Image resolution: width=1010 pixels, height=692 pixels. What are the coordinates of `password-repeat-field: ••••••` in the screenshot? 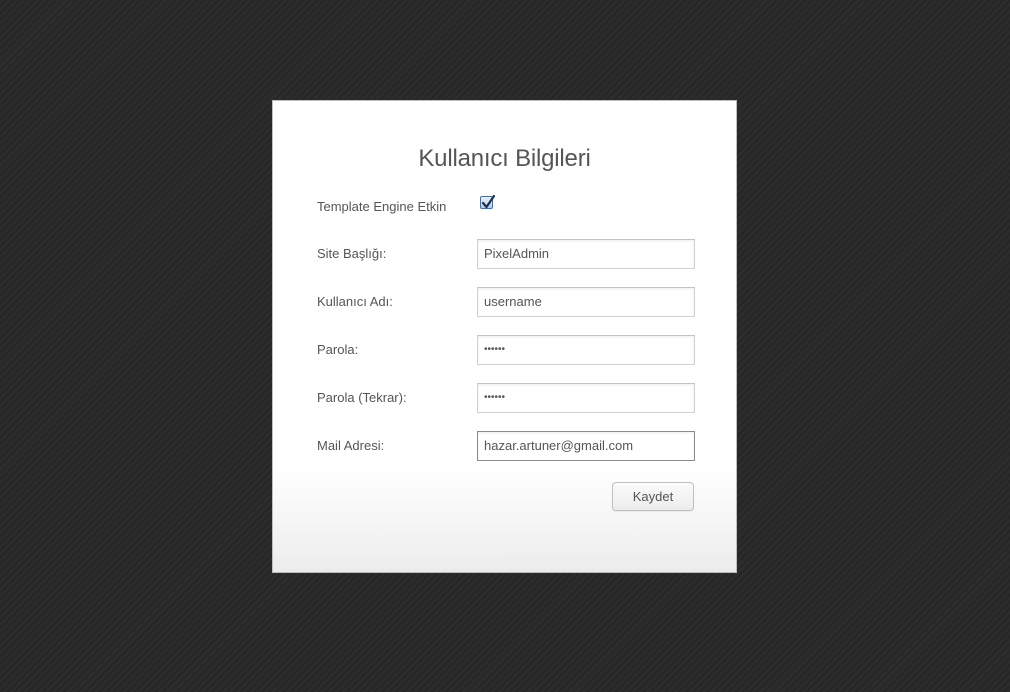 It's located at (586, 398).